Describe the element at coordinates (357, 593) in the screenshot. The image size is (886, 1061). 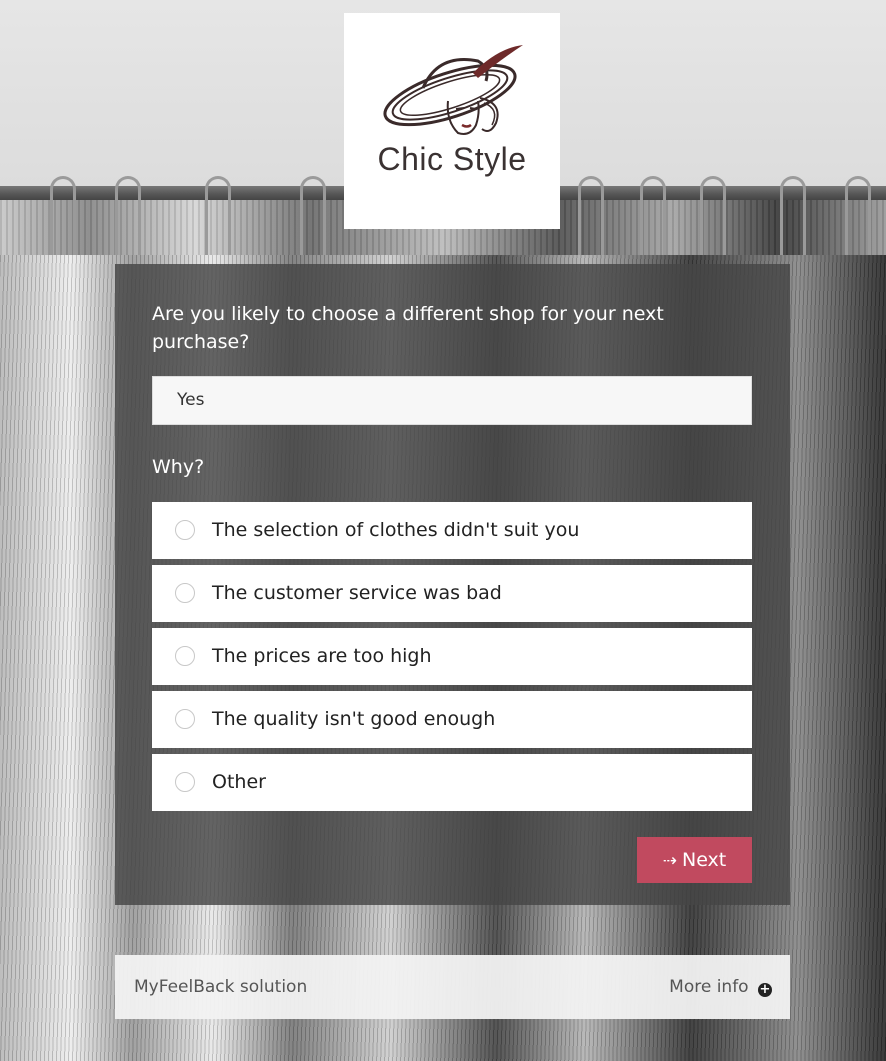
I see `option-label: The customer service was bad` at that location.